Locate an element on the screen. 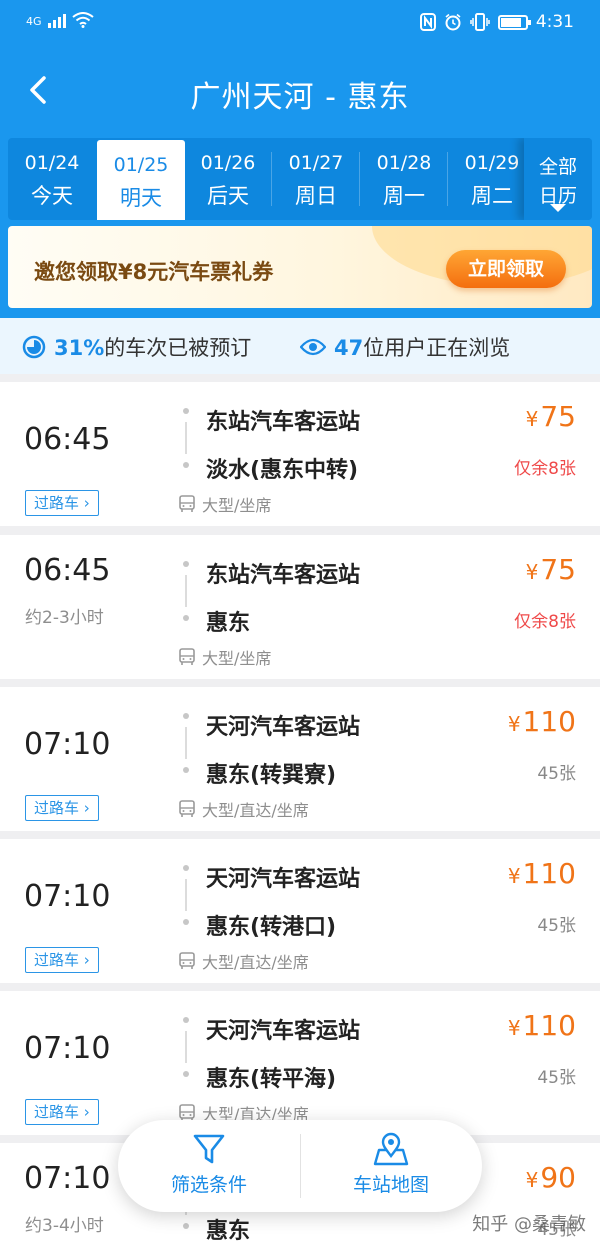 Image resolution: width=600 pixels, height=1247 pixels. watermark: 知乎 @桑青敏 is located at coordinates (529, 1224).